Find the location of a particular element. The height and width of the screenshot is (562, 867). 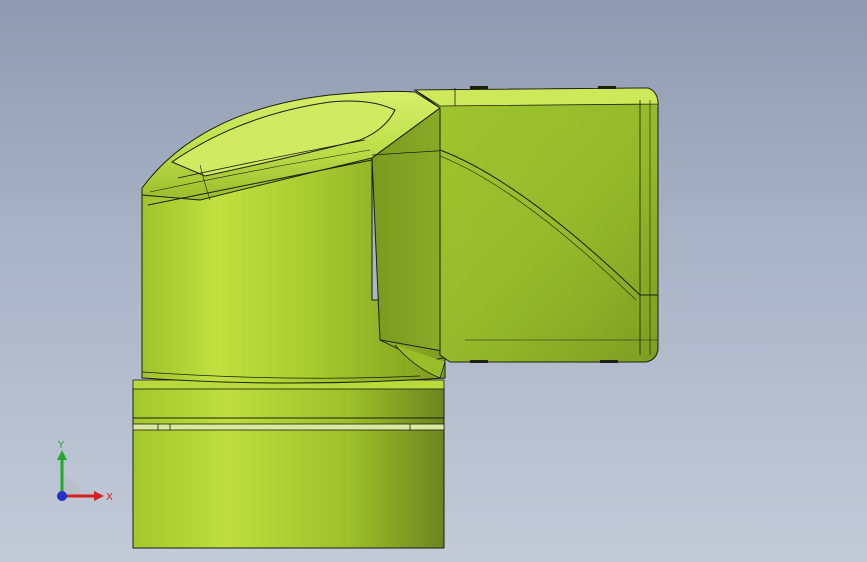

coordinate-triad: Y X is located at coordinates (85, 471).